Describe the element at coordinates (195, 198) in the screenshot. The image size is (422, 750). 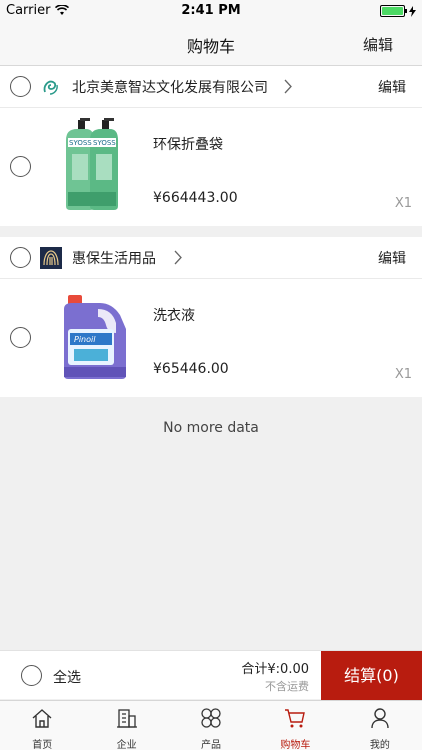
I see `product-price: ¥664443.00` at that location.